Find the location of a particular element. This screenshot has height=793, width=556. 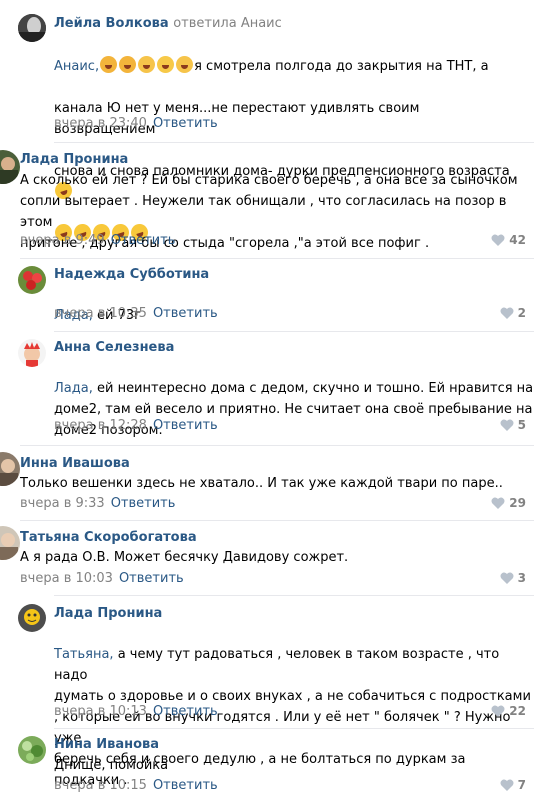

author-name: Татьяна Скоробогатова is located at coordinates (108, 537).